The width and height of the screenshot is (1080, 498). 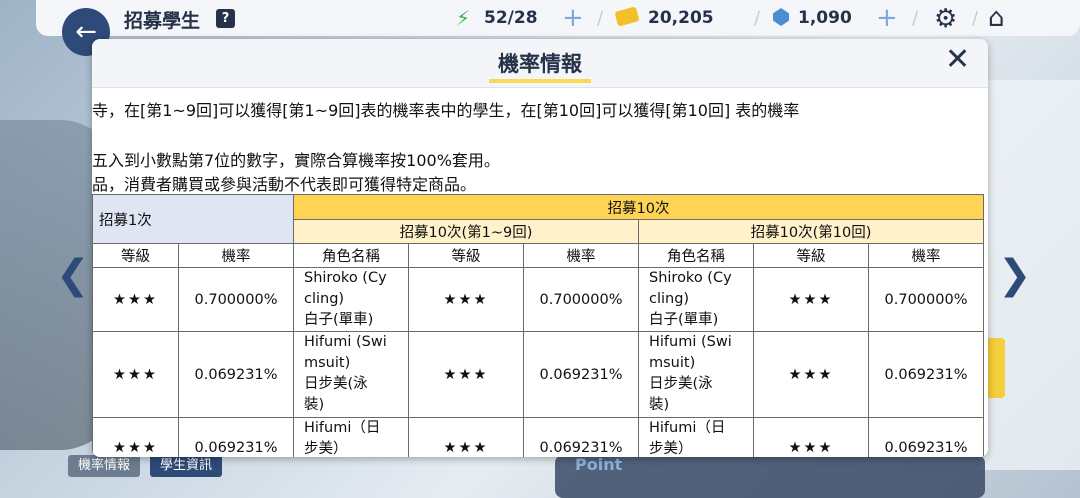 What do you see at coordinates (1015, 275) in the screenshot?
I see `next-arrow-icon: ❯` at bounding box center [1015, 275].